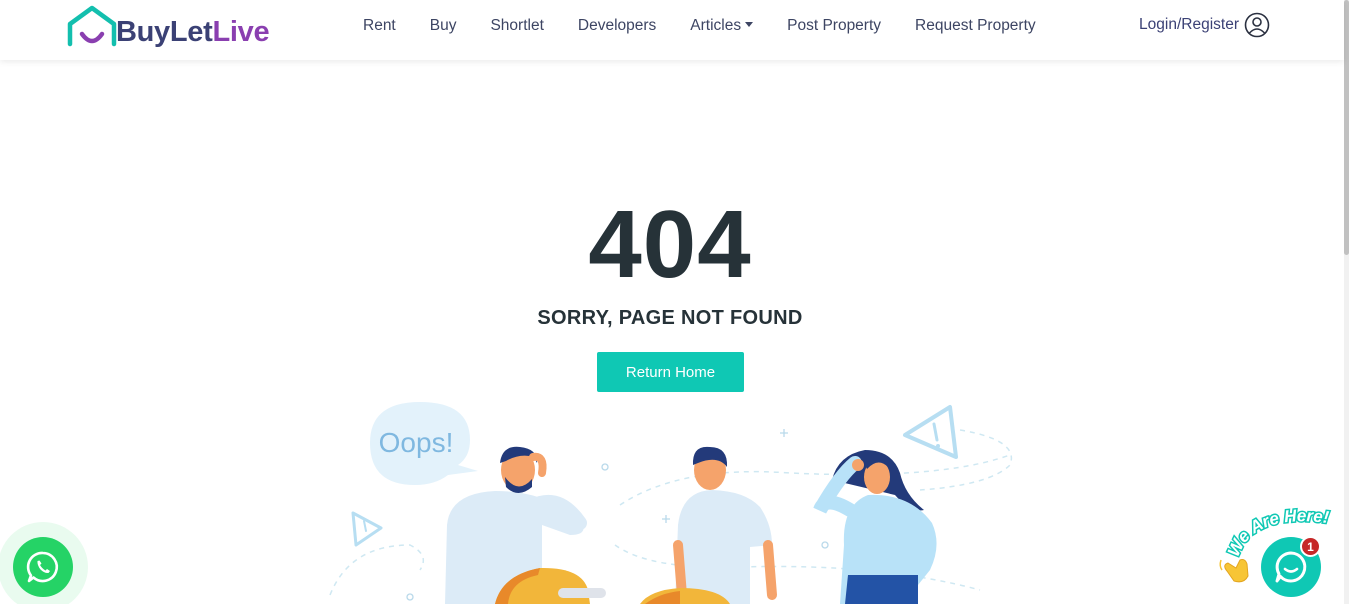  Describe the element at coordinates (875, 527) in the screenshot. I see `person-woman` at that location.